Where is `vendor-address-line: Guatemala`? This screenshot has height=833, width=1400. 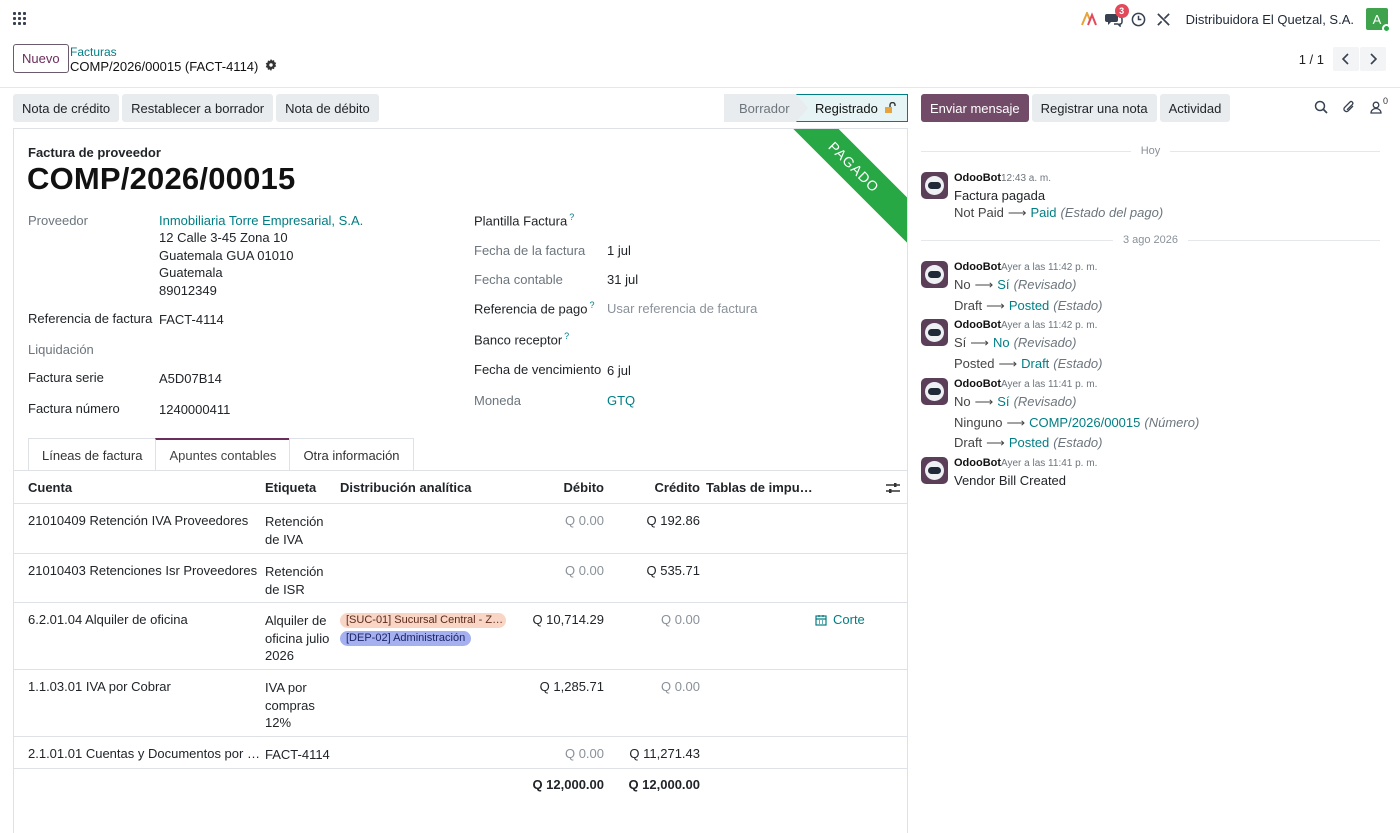
vendor-address-line: Guatemala is located at coordinates (191, 272).